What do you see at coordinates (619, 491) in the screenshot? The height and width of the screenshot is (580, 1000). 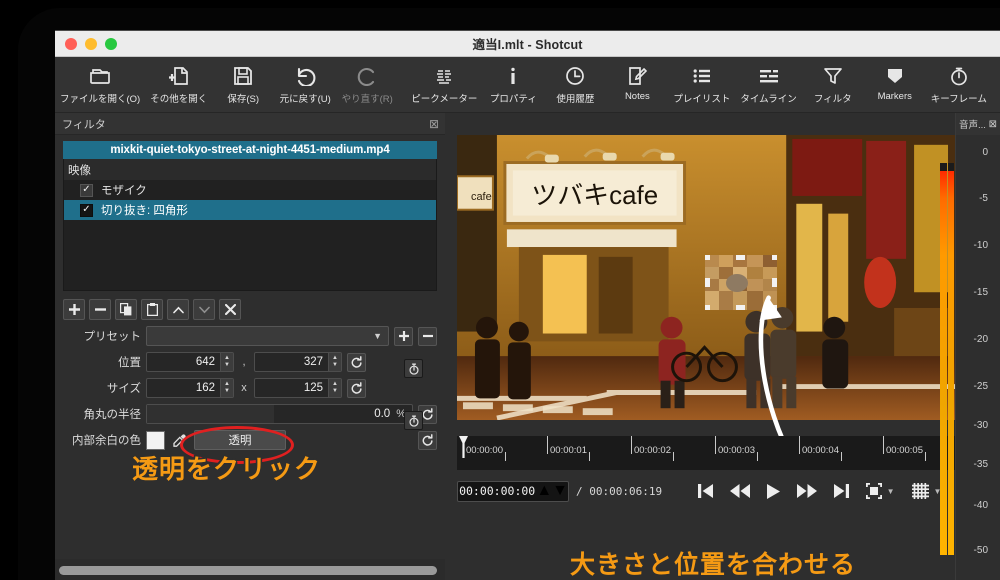 I see `duration-label: / 00:00:06:19` at bounding box center [619, 491].